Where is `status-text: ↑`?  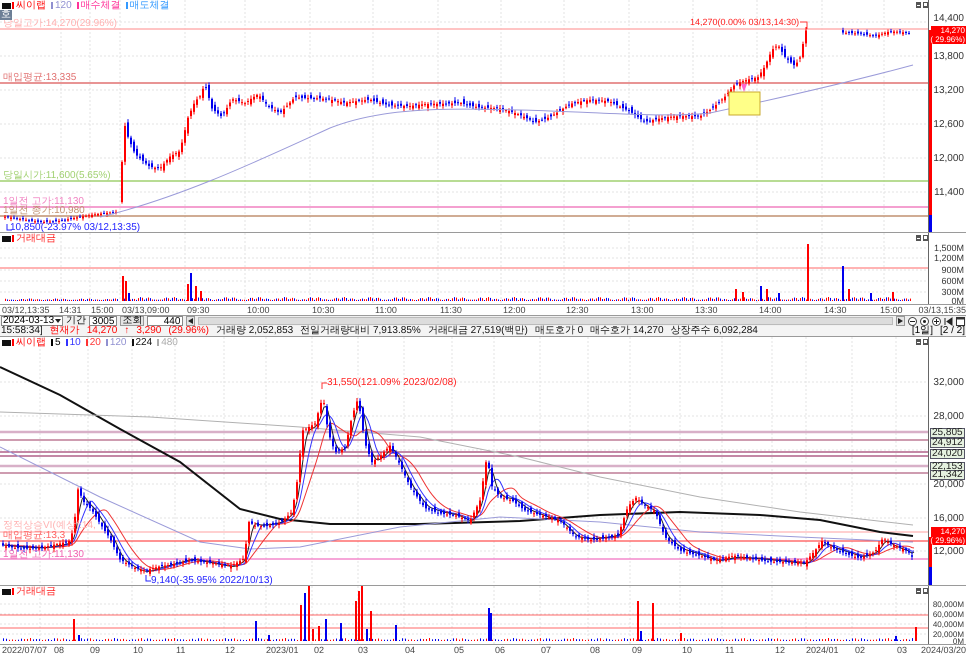 status-text: ↑ is located at coordinates (127, 331).